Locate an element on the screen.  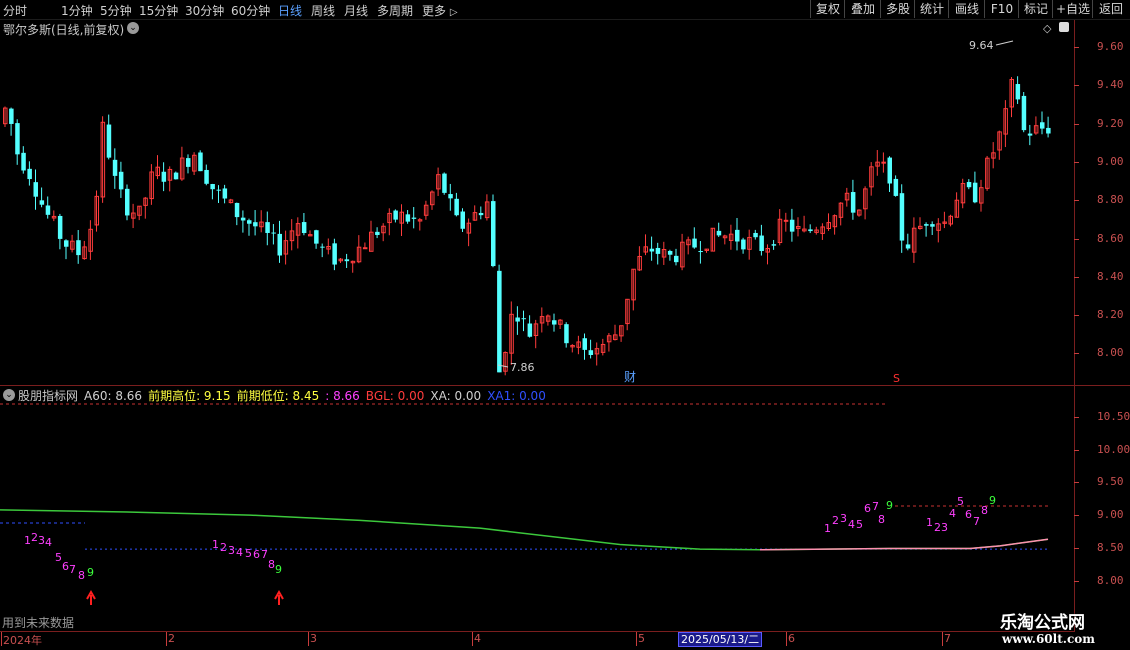
count-digit: 3 is located at coordinates (843, 518).